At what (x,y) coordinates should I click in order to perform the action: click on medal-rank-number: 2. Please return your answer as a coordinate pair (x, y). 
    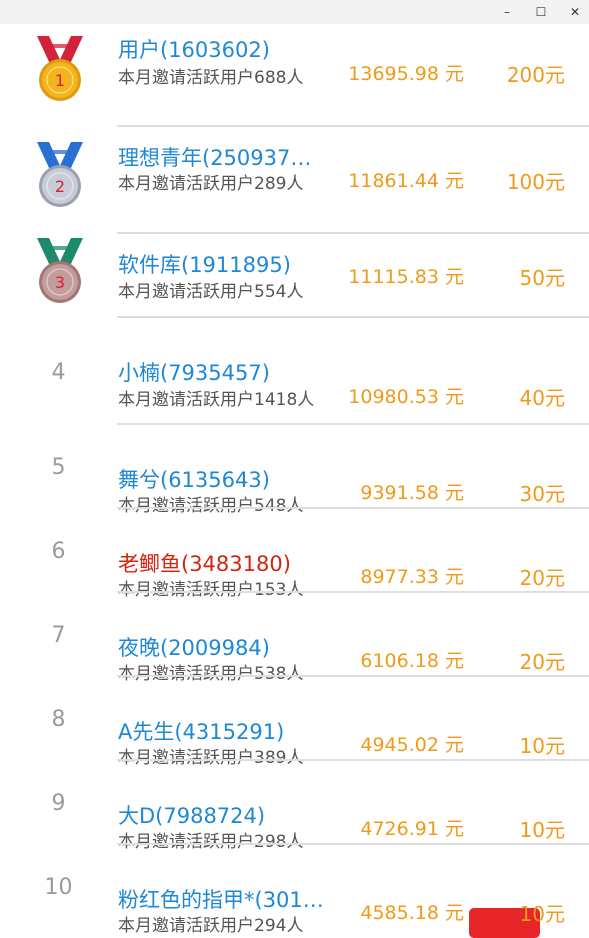
    Looking at the image, I should click on (60, 186).